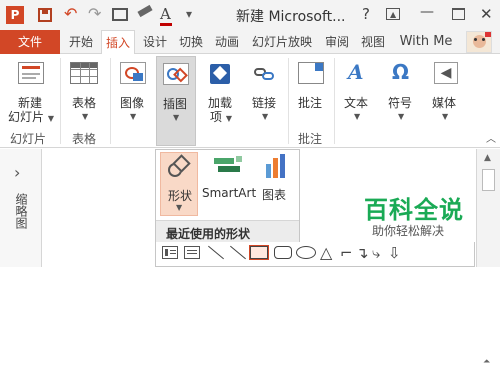 The width and height of the screenshot is (500, 367). I want to click on ribbon-tabs: 文件 开始 插入 设计 切换 动画 幻灯片放映 审阅 视图 With Me, so click(250, 42).